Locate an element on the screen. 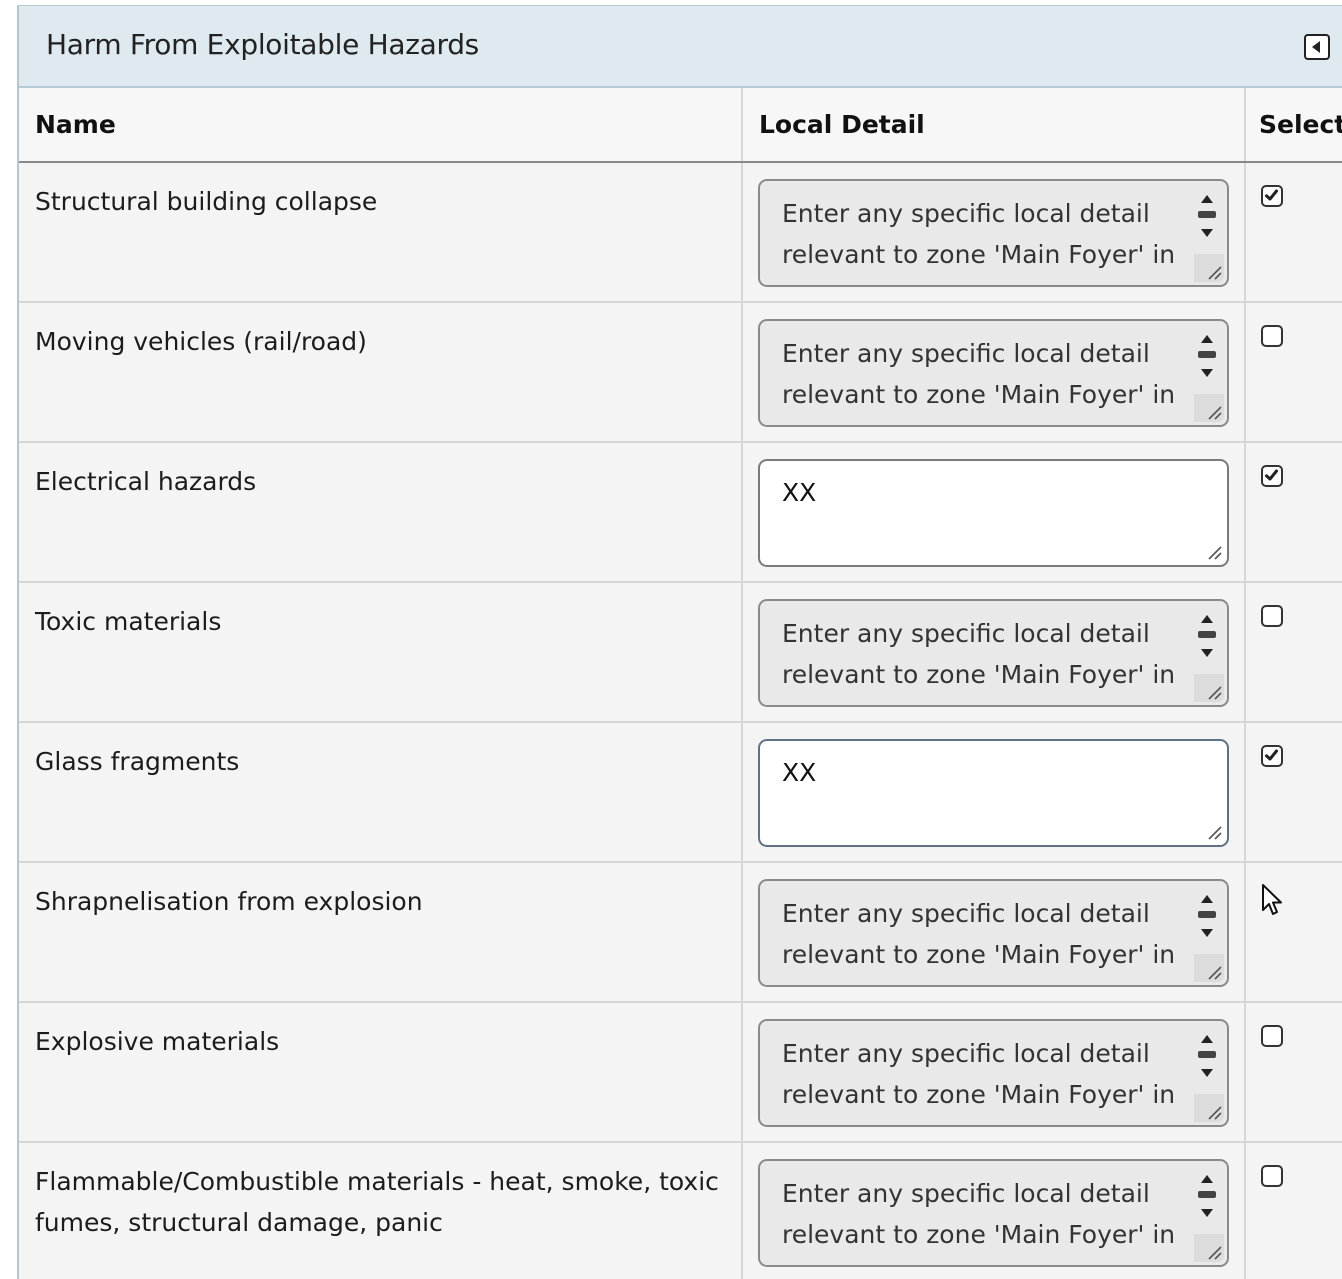  table-row: Glass fragments XX is located at coordinates (680, 792).